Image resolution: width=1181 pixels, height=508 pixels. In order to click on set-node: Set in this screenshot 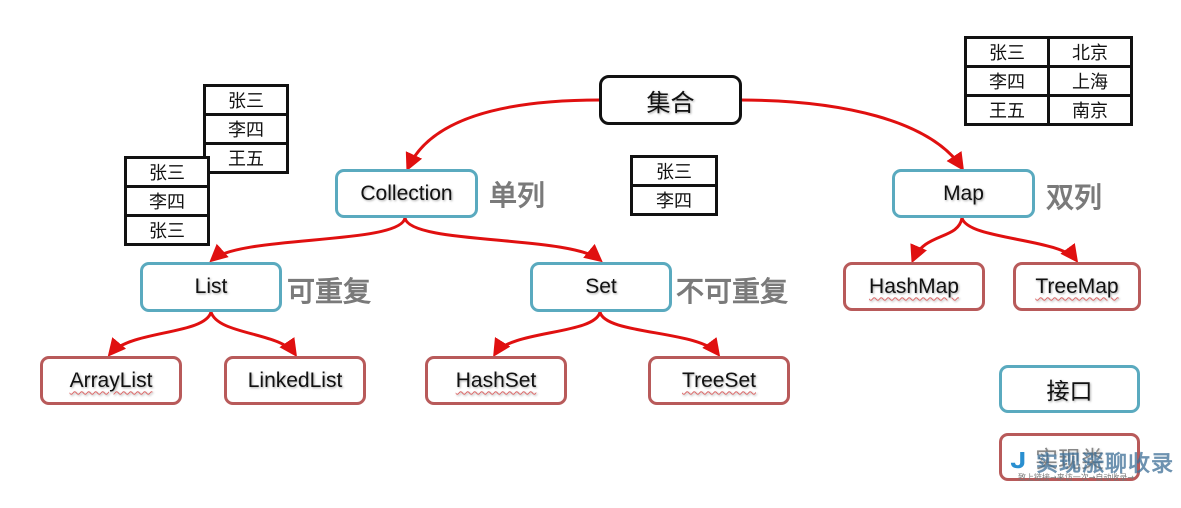, I will do `click(601, 287)`.